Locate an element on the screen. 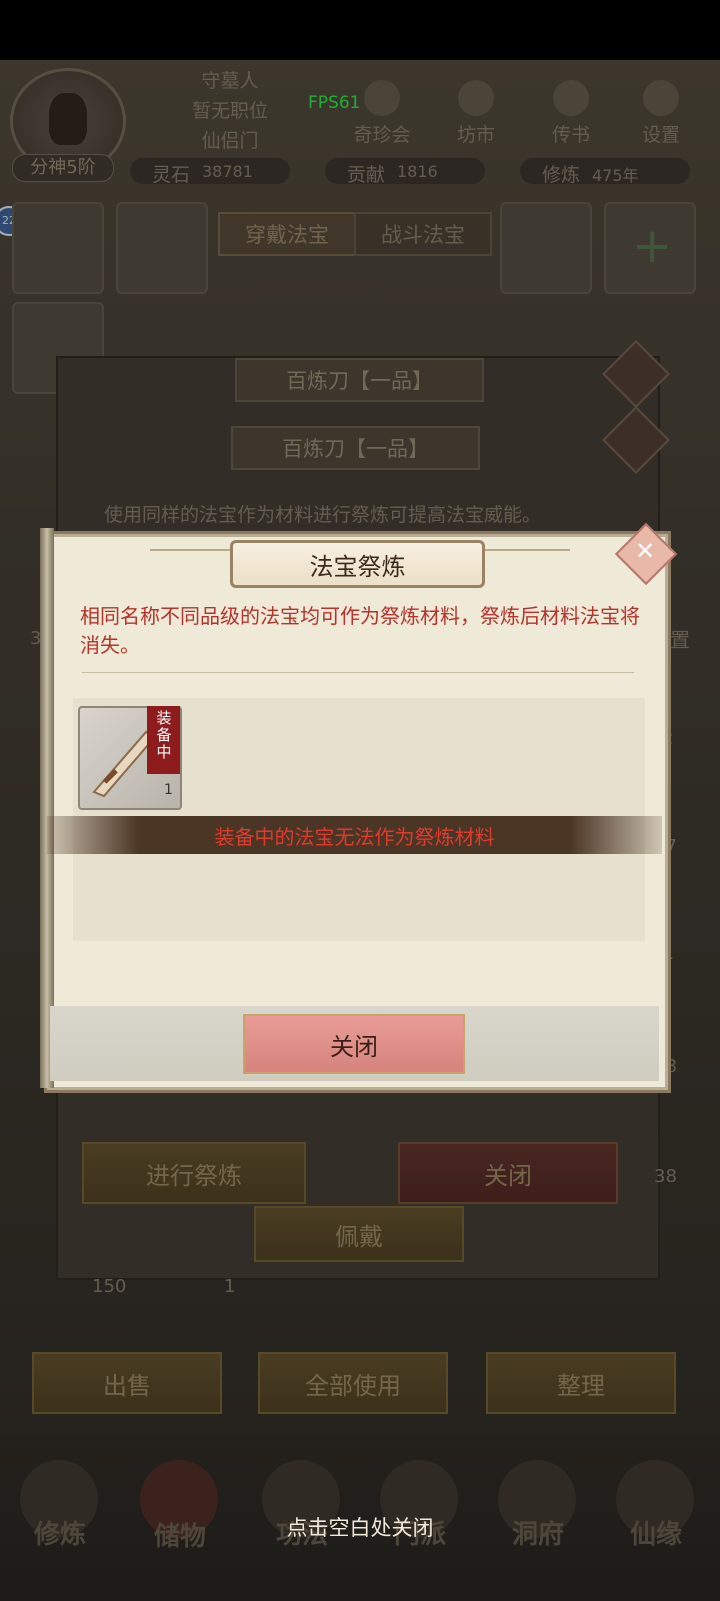  close-icon: ✕ is located at coordinates (645, 551).